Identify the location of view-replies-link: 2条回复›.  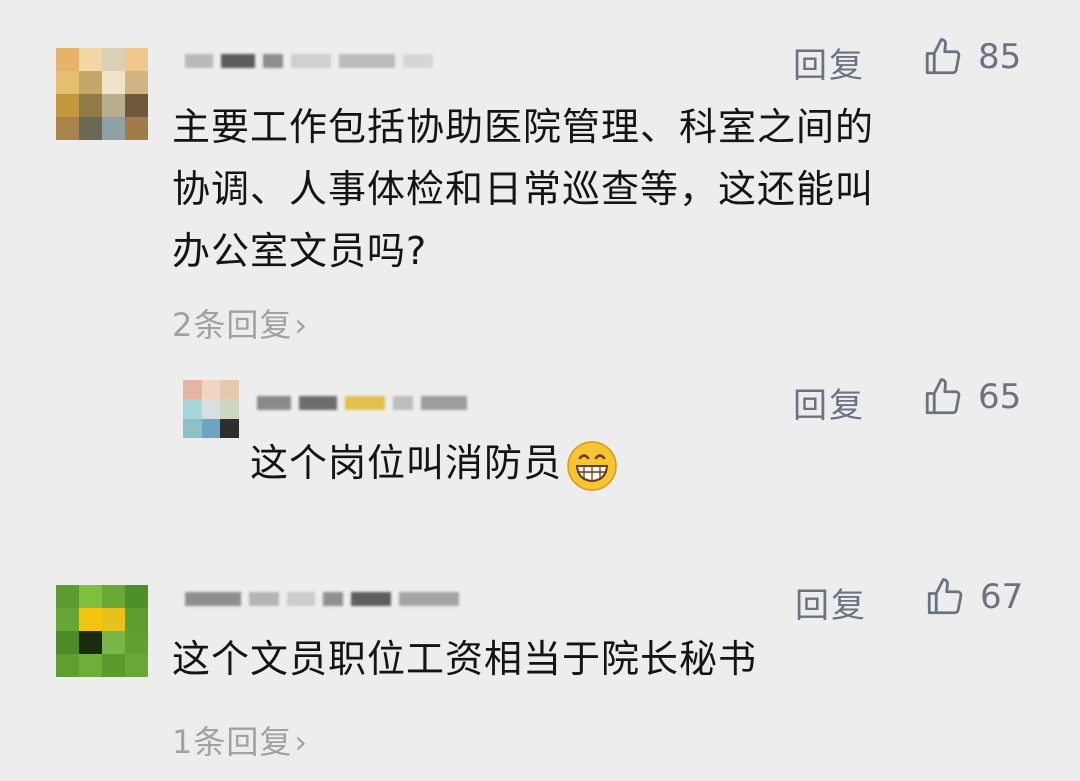
(240, 323).